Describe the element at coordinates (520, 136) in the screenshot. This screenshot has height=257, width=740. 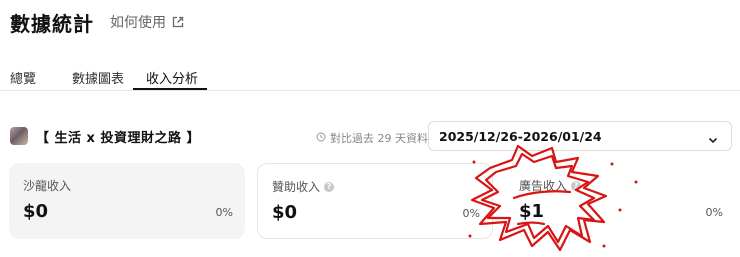
I see `date-range-value: 2025/12/26-2026/01/24` at that location.